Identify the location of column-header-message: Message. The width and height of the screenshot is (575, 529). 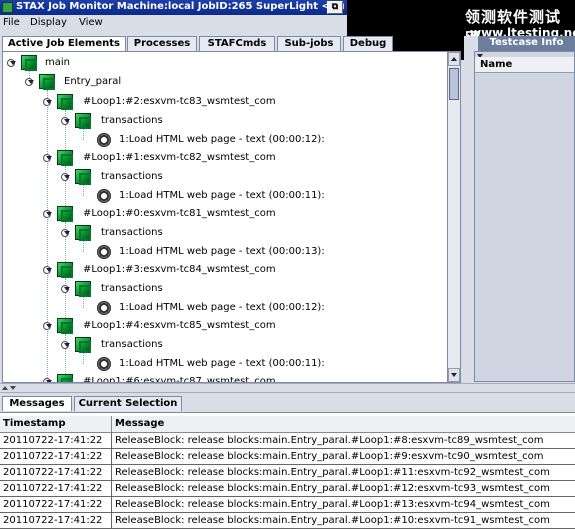
(343, 424).